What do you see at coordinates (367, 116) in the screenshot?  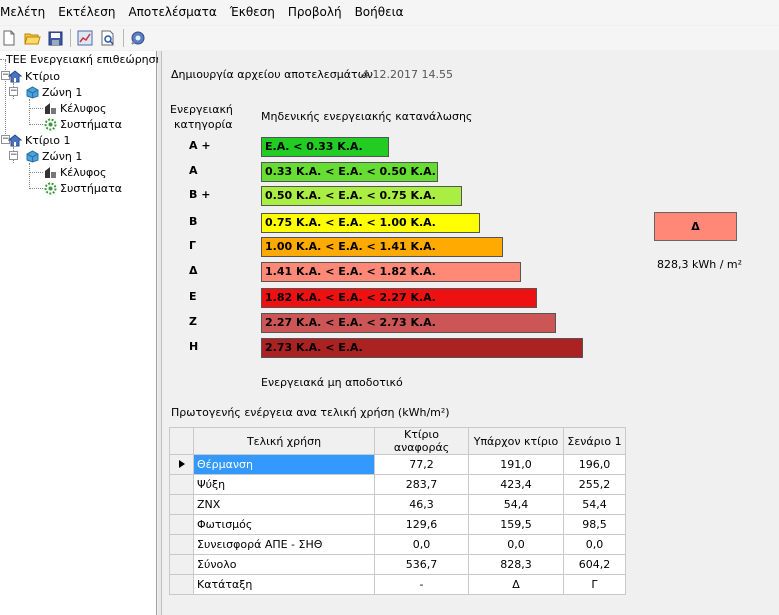 I see `nzeb-header: Μηδενικής ενεργειακής κατανάλωσης` at bounding box center [367, 116].